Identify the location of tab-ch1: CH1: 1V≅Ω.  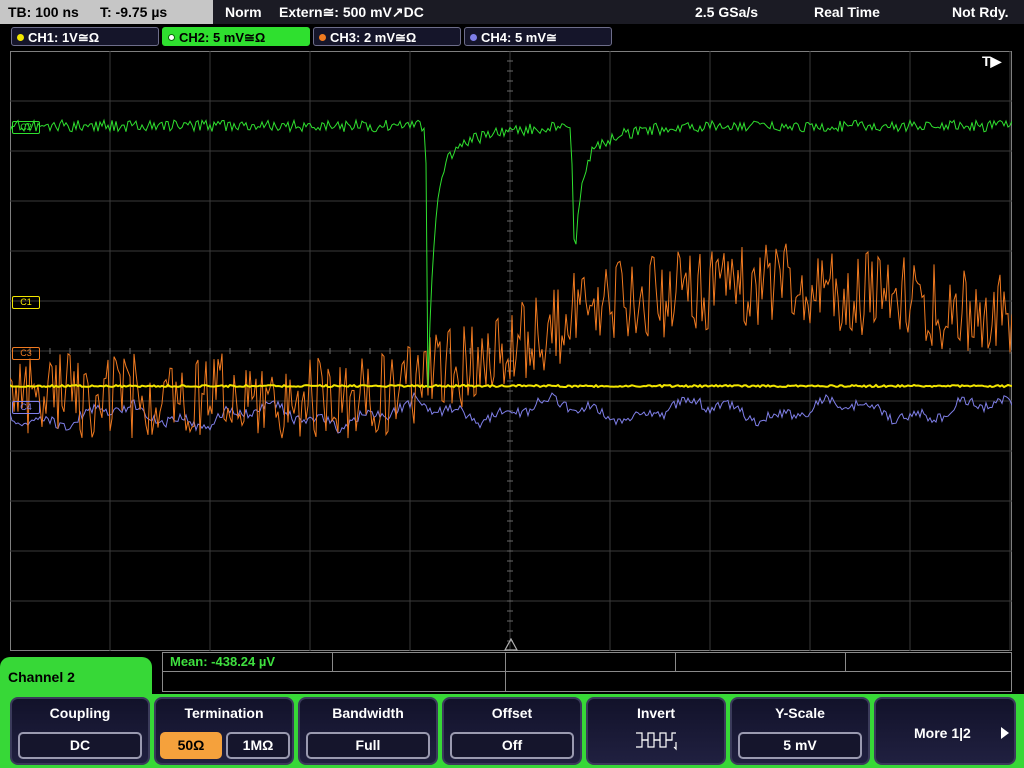
(85, 36).